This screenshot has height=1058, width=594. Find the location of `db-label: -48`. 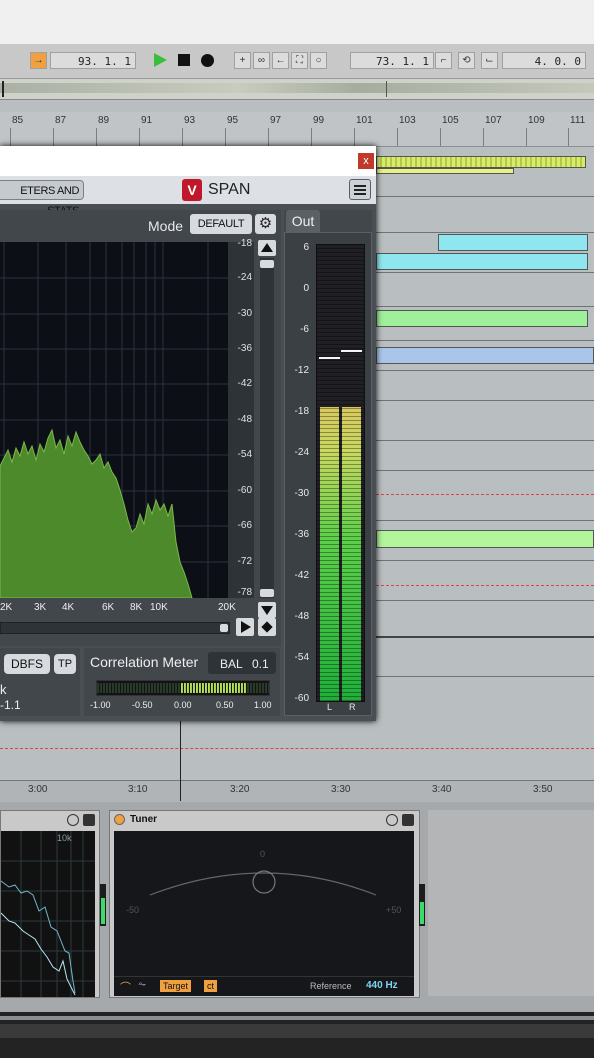

db-label: -48 is located at coordinates (244, 419).